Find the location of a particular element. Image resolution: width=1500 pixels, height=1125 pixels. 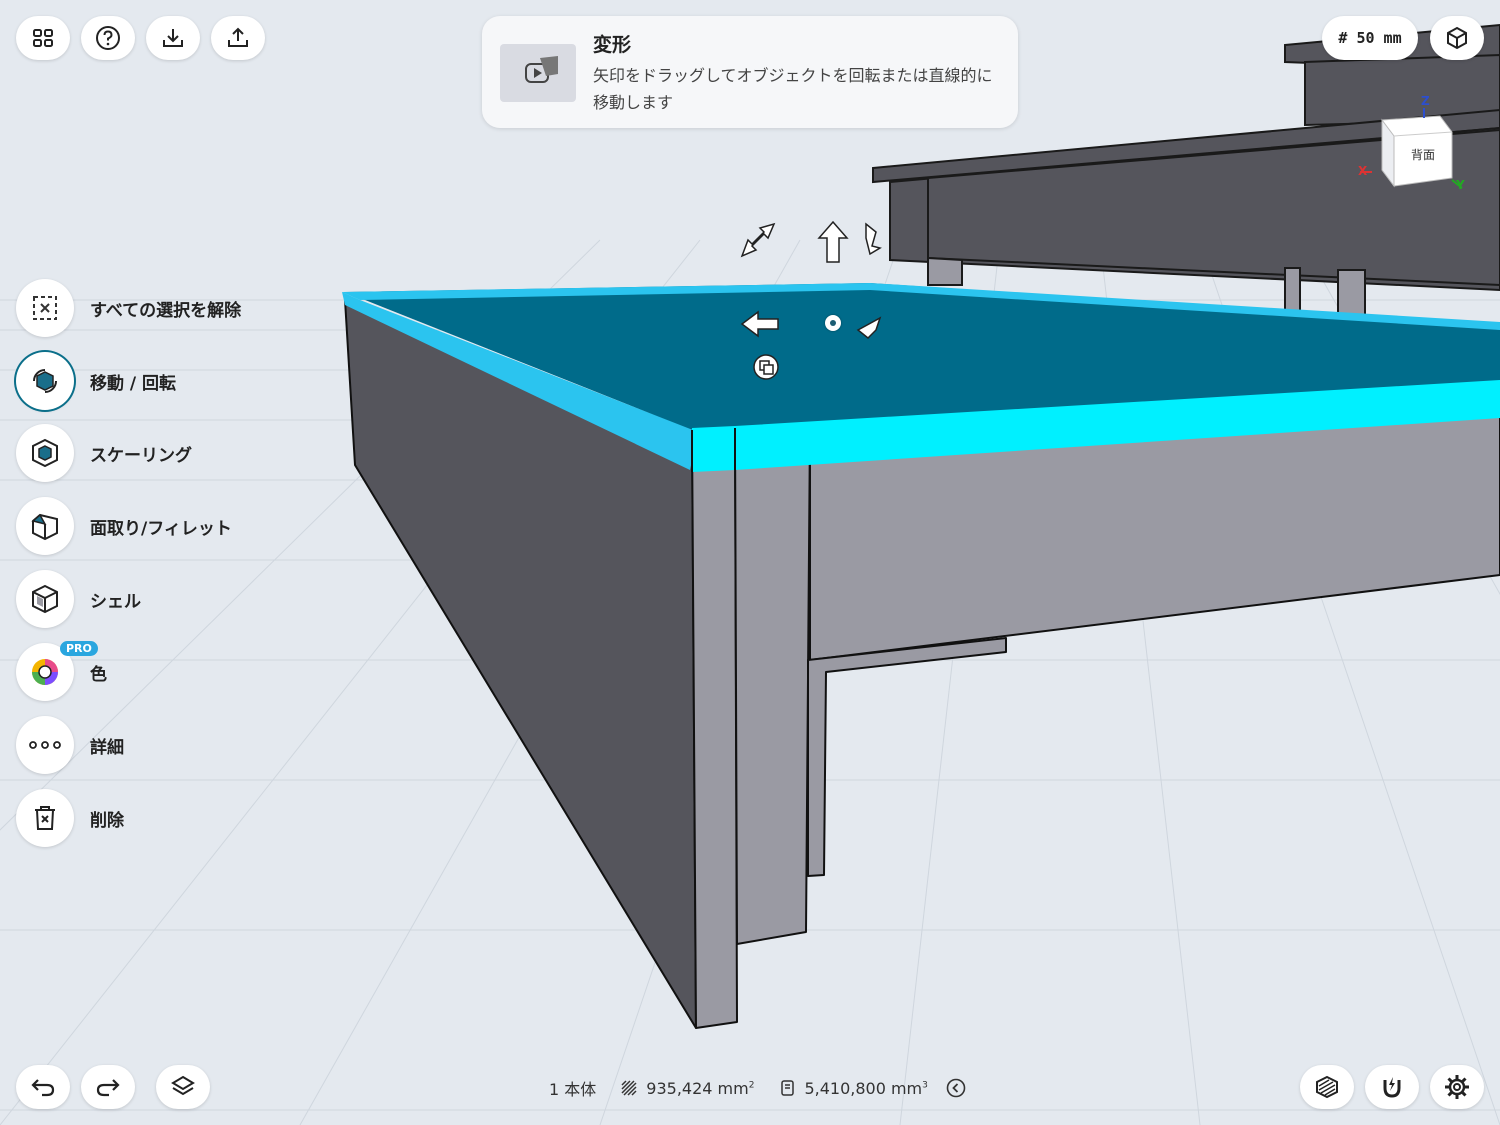

grid-size-pill: # 50 mm is located at coordinates (1370, 38).